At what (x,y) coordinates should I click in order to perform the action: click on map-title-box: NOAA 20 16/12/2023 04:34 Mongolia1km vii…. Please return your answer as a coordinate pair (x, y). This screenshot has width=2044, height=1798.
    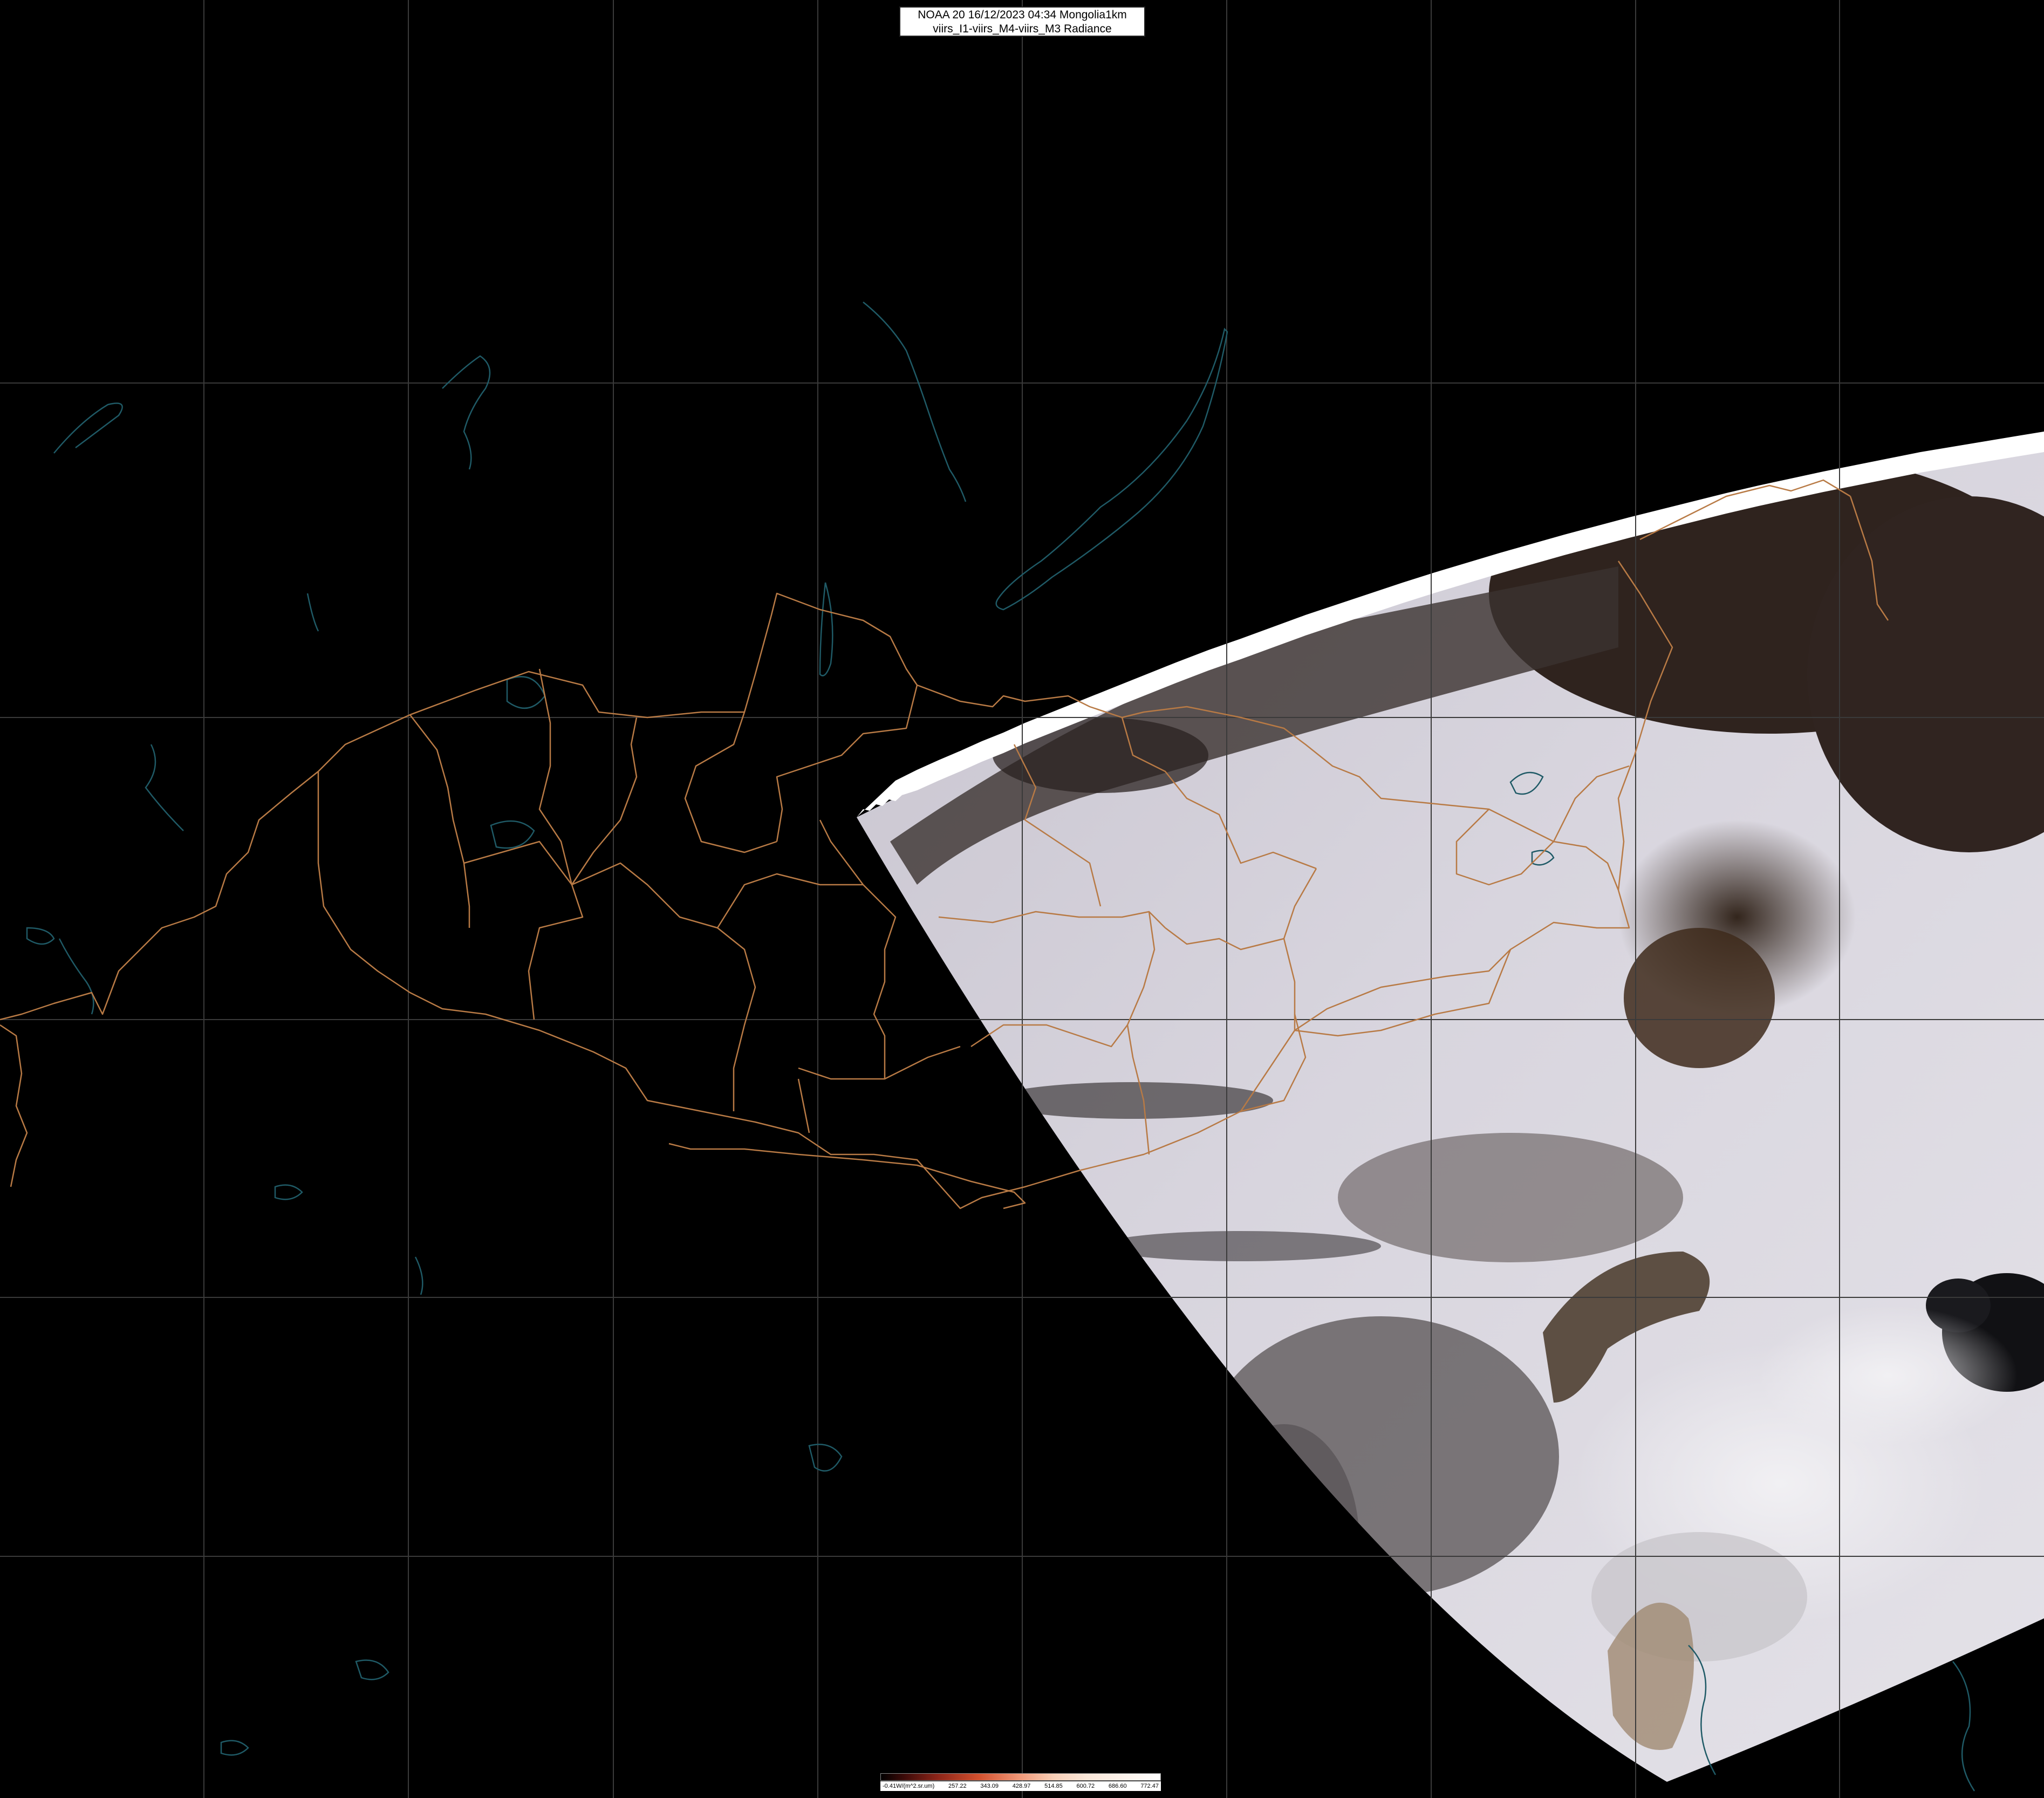
    Looking at the image, I should click on (1022, 22).